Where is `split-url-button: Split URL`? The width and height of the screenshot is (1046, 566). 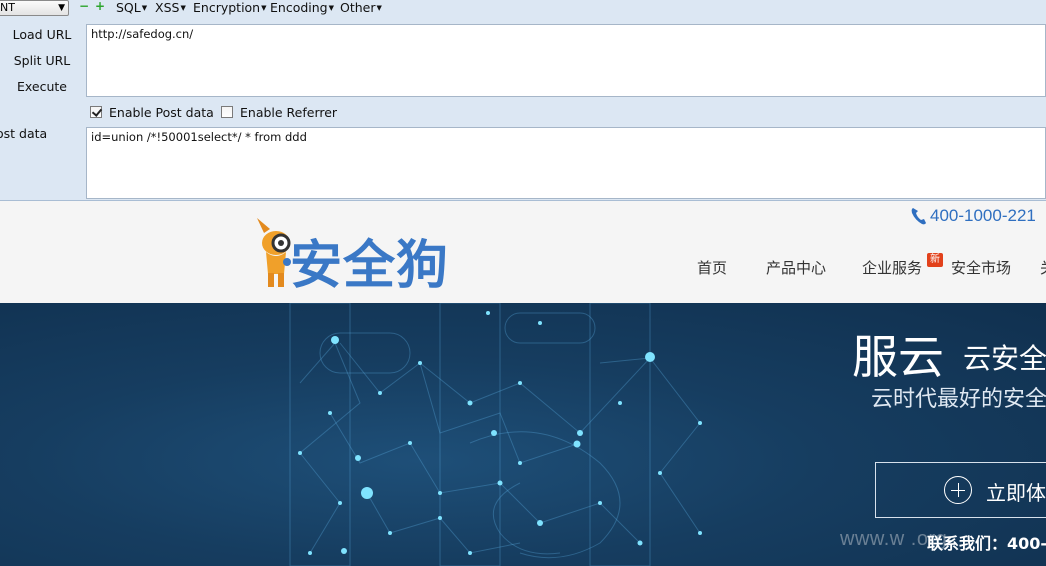
split-url-button: Split URL is located at coordinates (42, 60).